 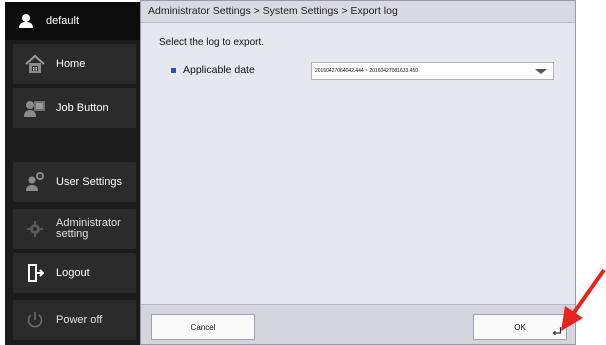 I want to click on home-button: Home, so click(x=74, y=64).